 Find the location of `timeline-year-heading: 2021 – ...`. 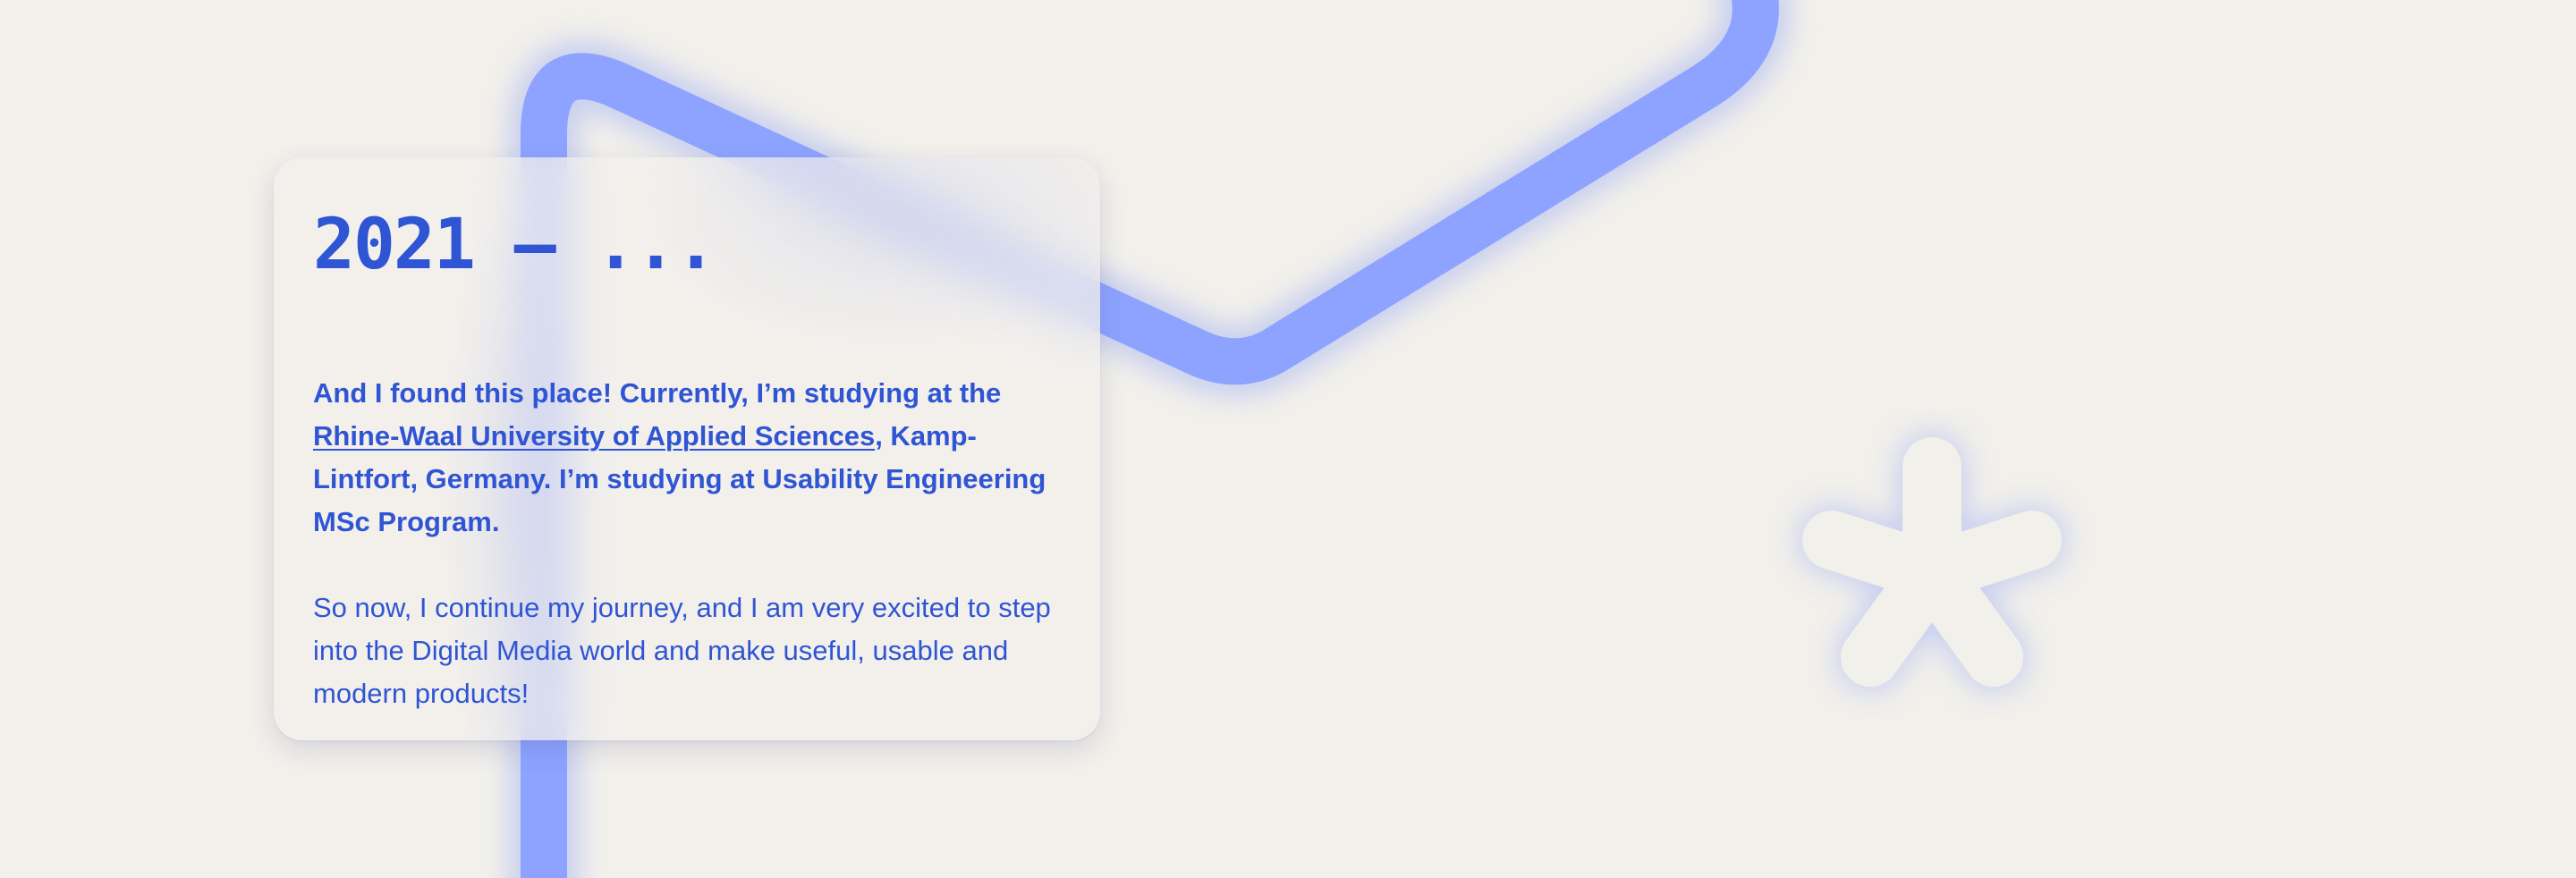

timeline-year-heading: 2021 – ... is located at coordinates (515, 245).